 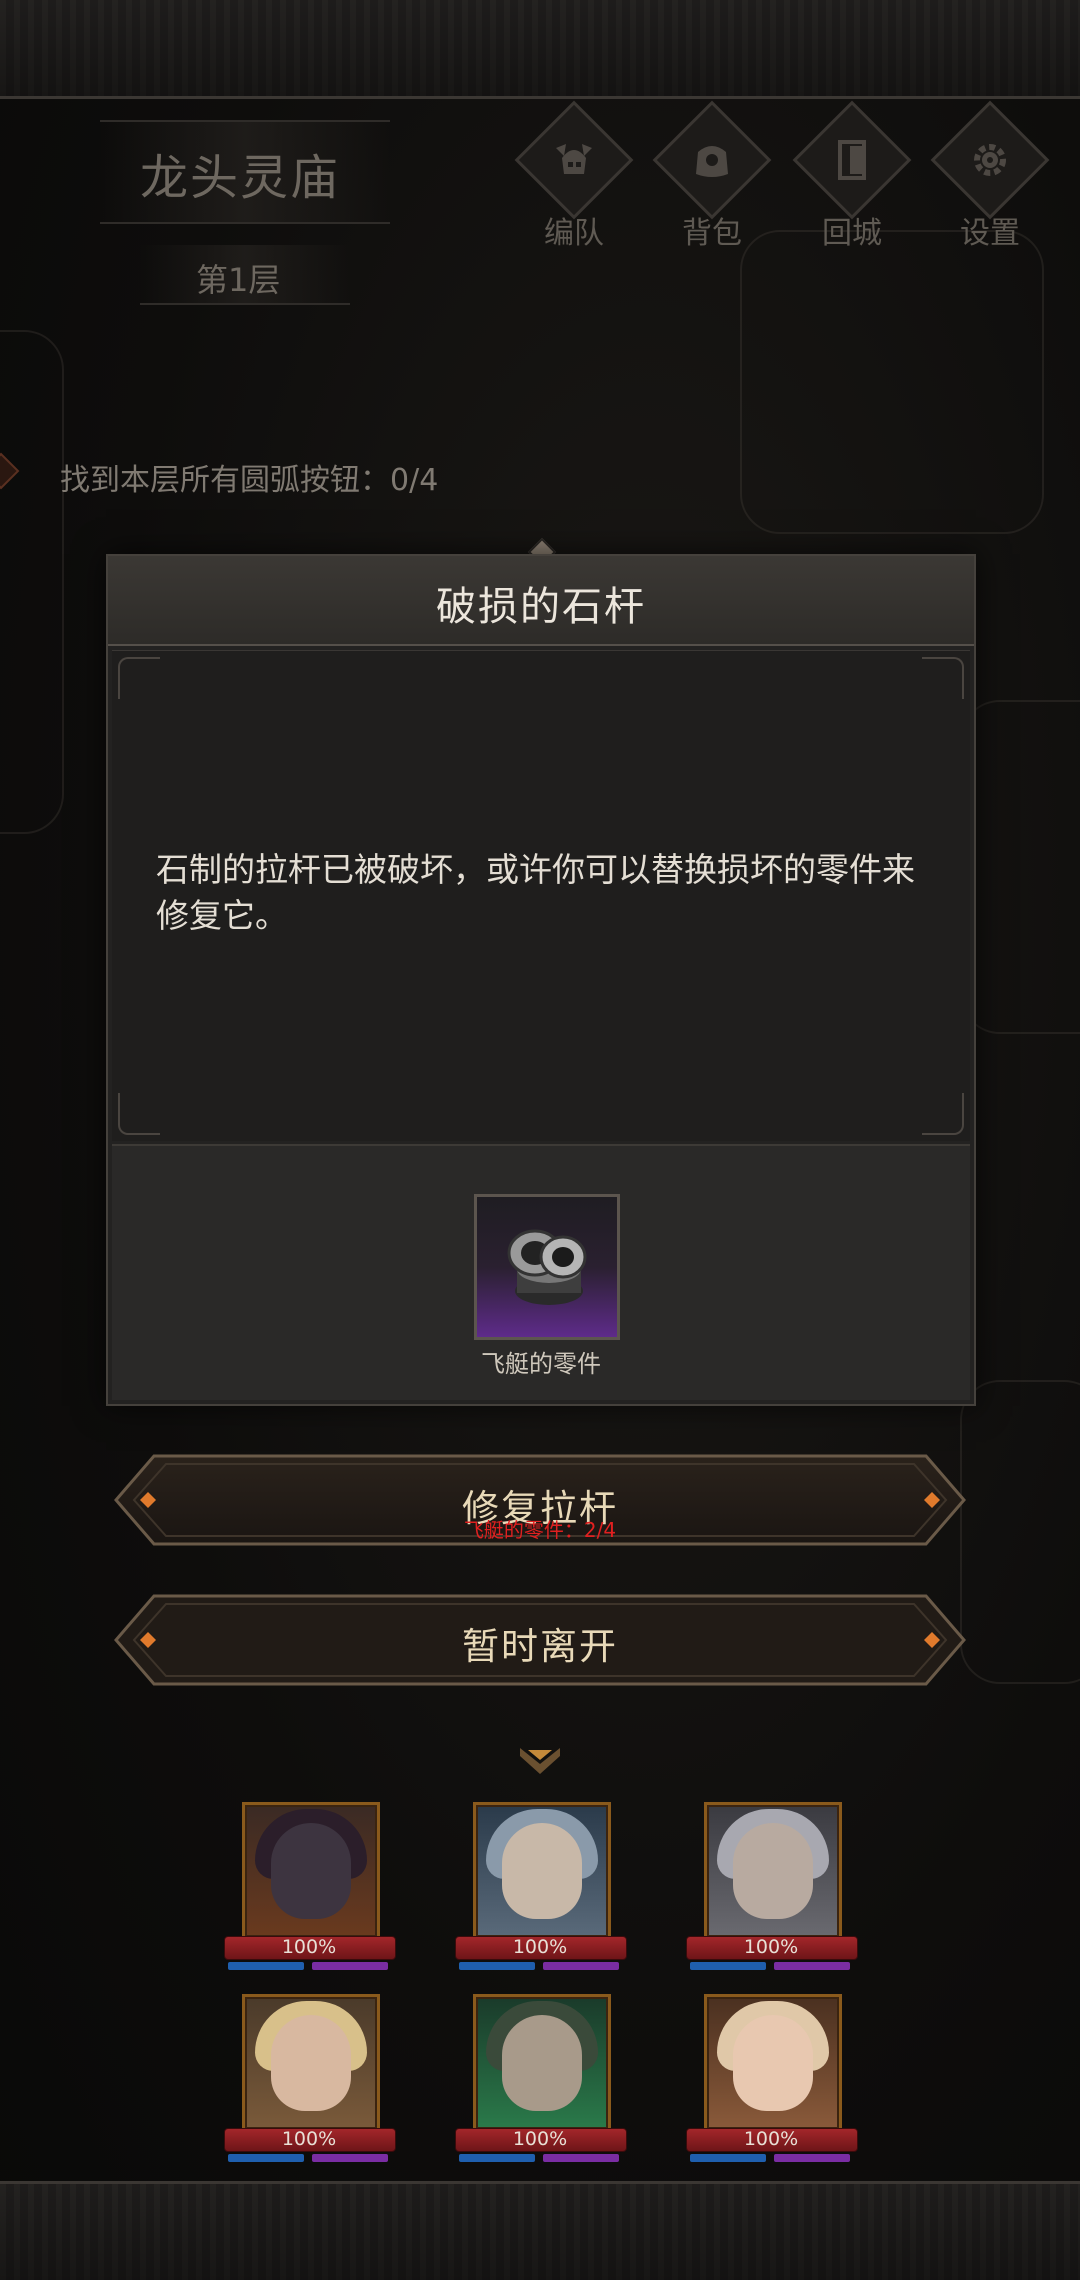 I want to click on dialog-title: 破损的石杆, so click(x=541, y=607).